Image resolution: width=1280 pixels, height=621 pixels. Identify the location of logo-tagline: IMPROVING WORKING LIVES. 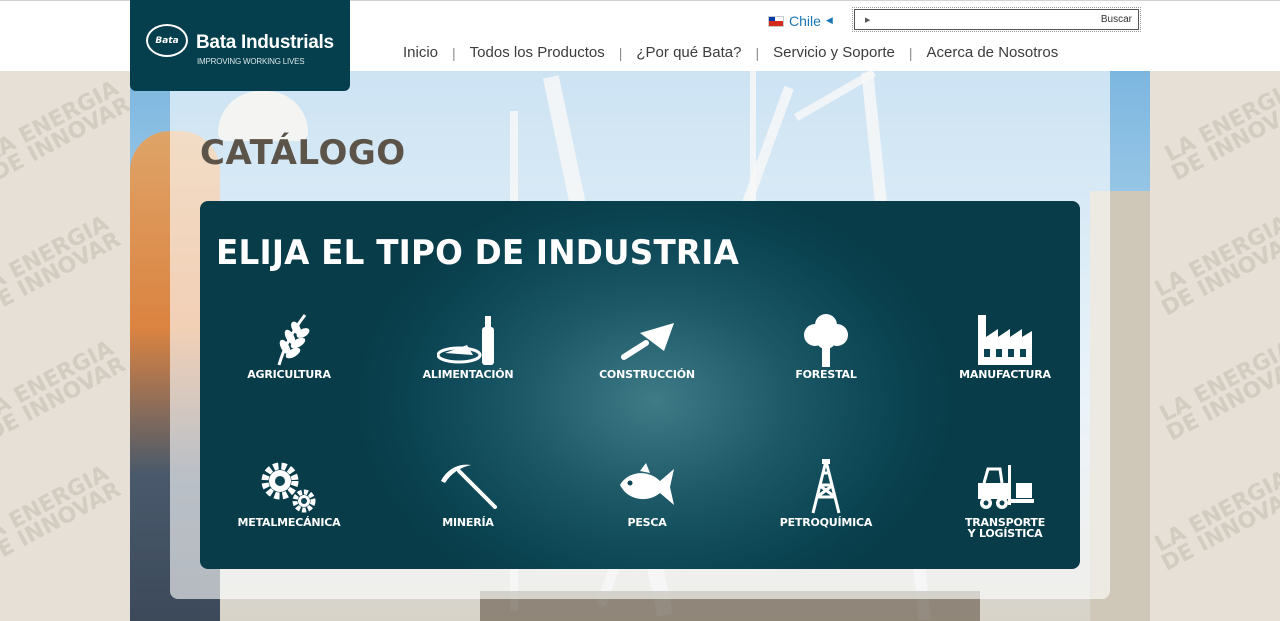
(251, 61).